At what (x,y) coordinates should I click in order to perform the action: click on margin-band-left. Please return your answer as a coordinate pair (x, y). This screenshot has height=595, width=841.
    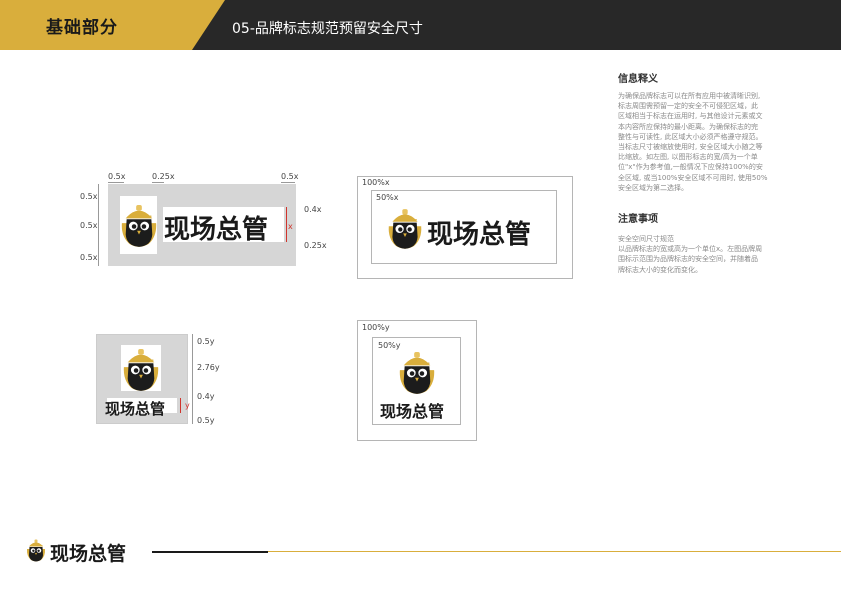
    Looking at the image, I should click on (114, 225).